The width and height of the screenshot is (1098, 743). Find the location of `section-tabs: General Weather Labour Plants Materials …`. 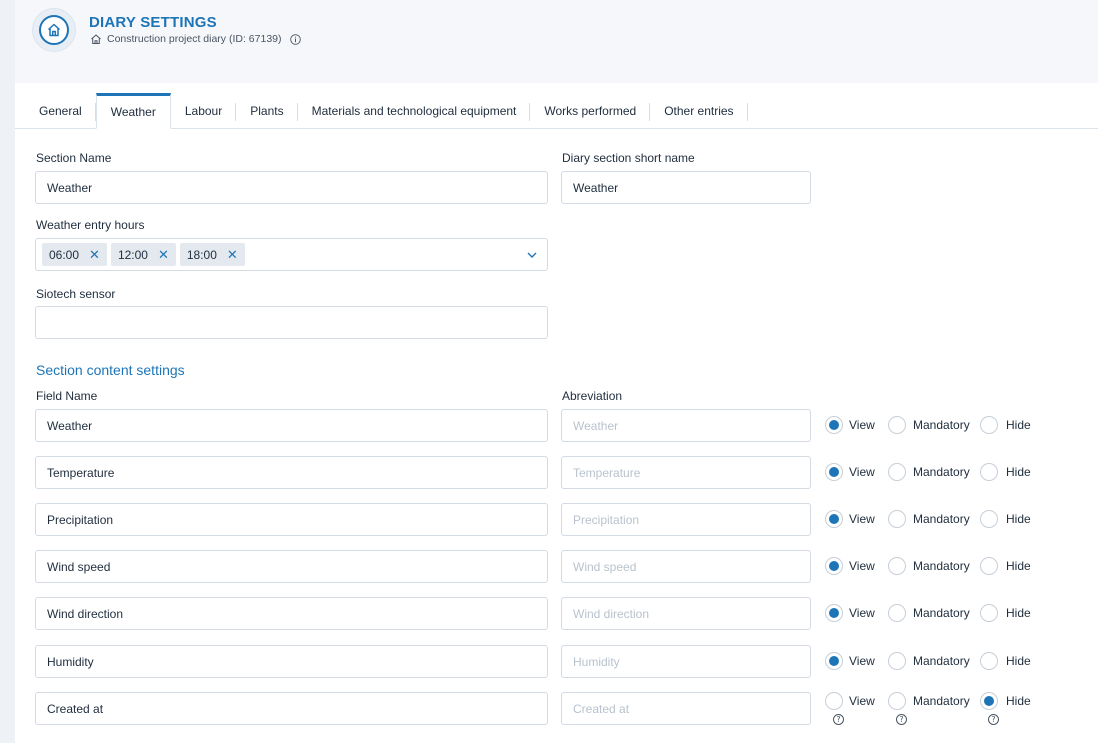

section-tabs: General Weather Labour Plants Materials … is located at coordinates (556, 111).